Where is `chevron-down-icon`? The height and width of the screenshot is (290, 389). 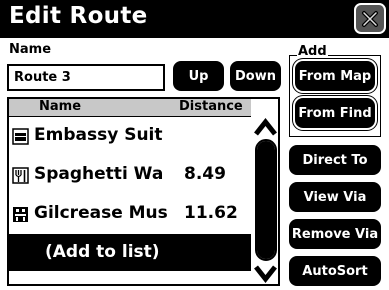
chevron-down-icon is located at coordinates (265, 274).